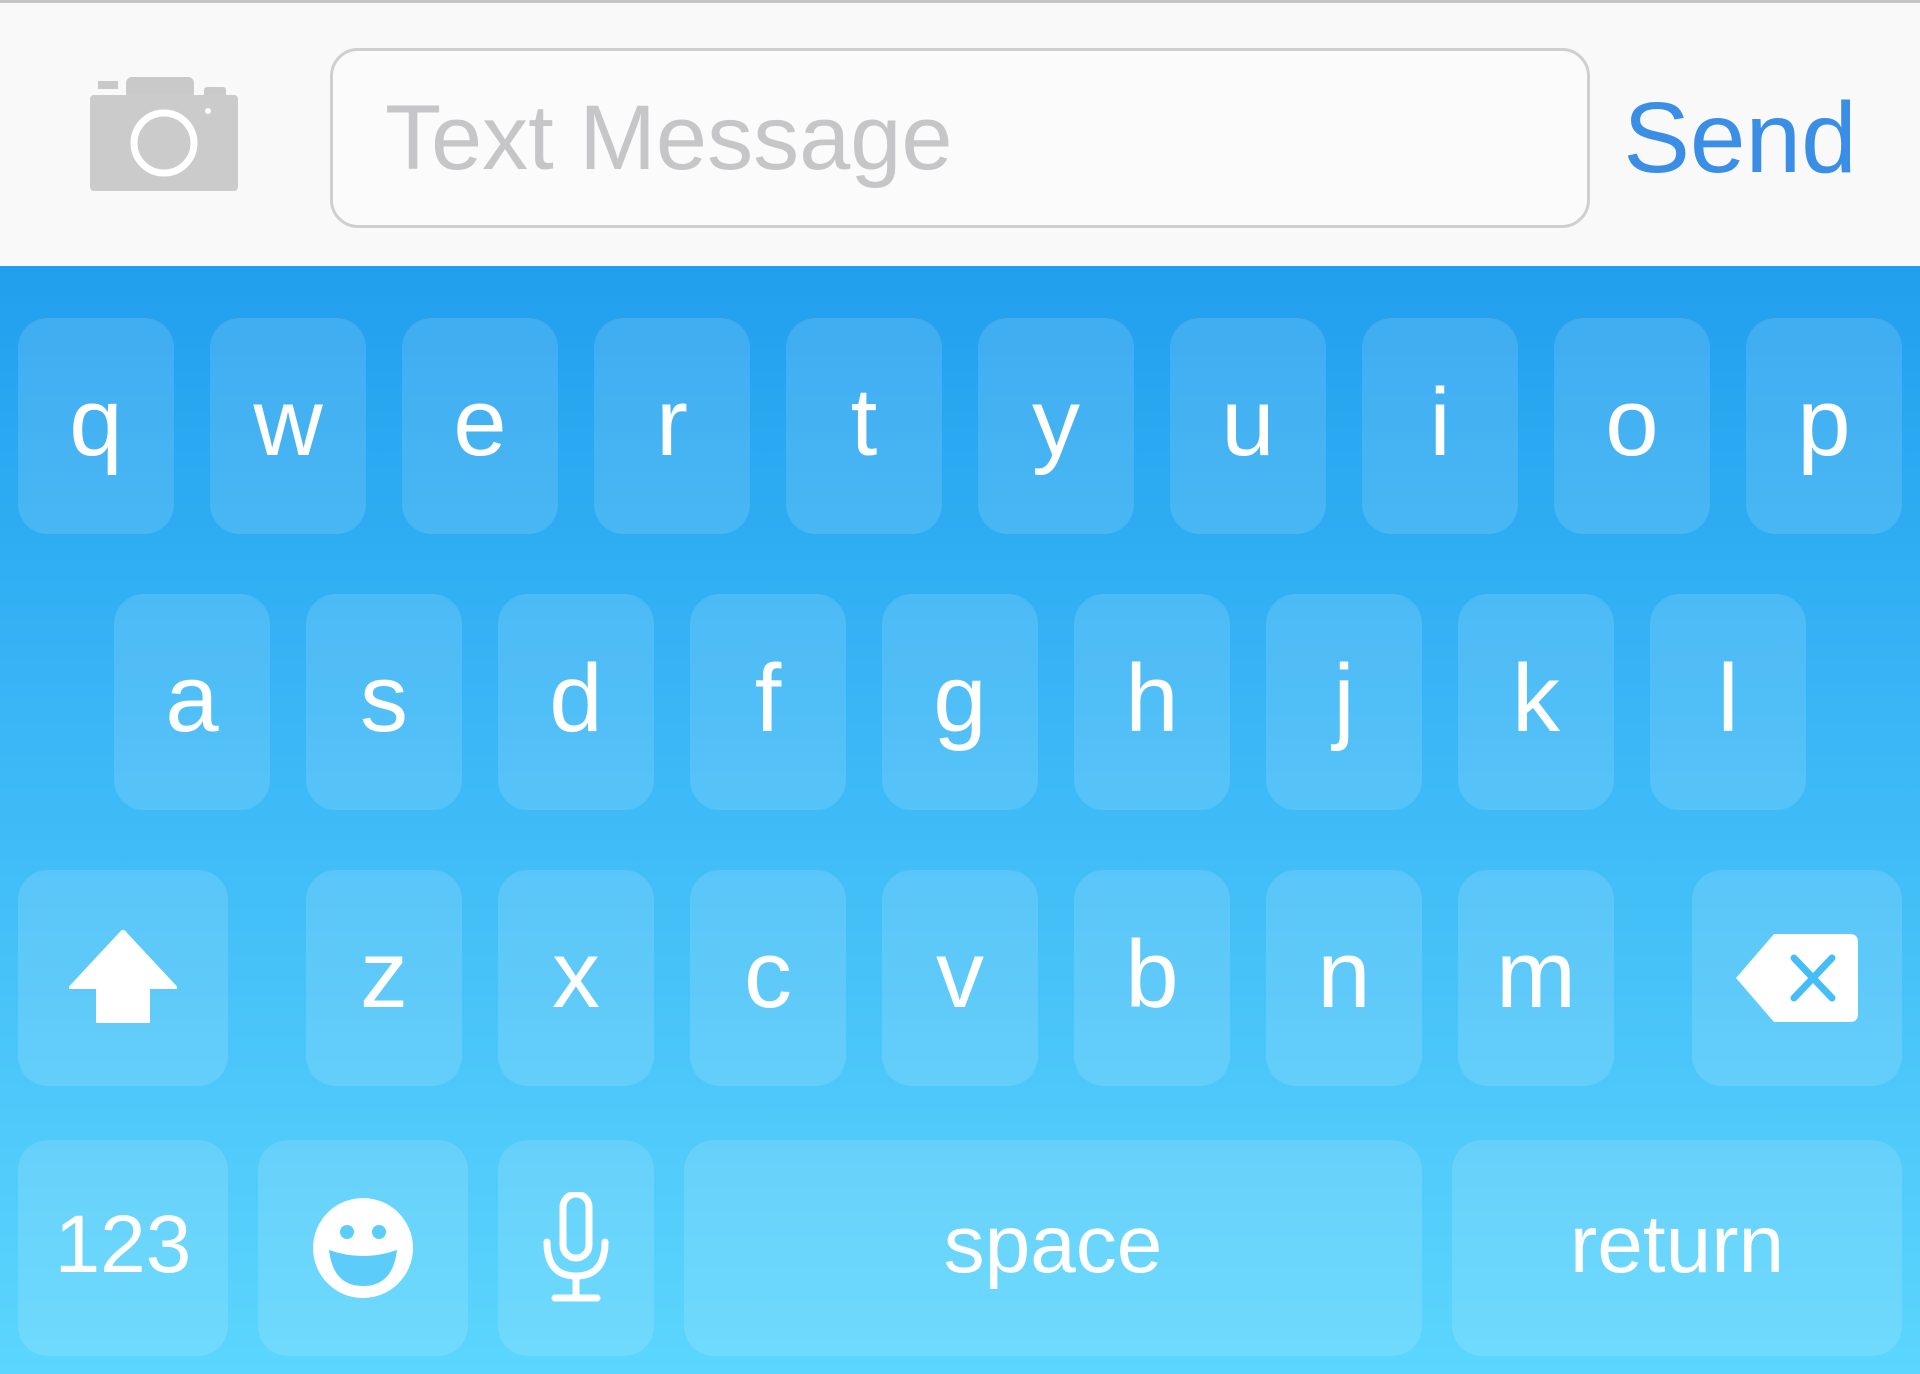 This screenshot has height=1374, width=1920. What do you see at coordinates (1344, 698) in the screenshot?
I see `key-label: j` at bounding box center [1344, 698].